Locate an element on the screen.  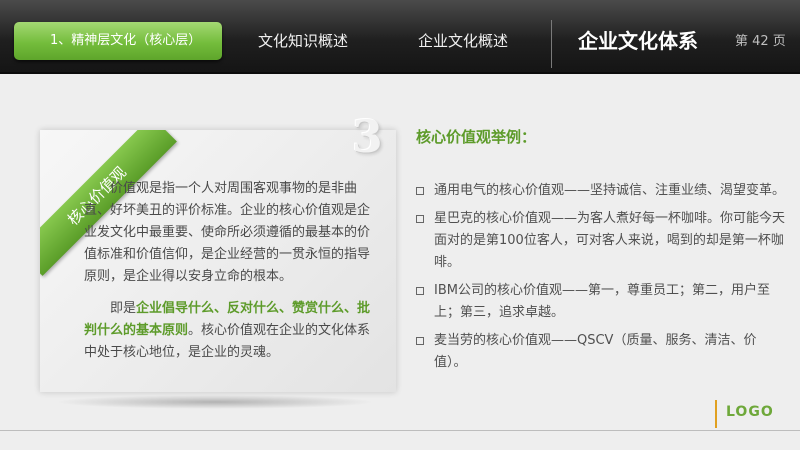
page-number: 第 42 页 is located at coordinates (760, 41).